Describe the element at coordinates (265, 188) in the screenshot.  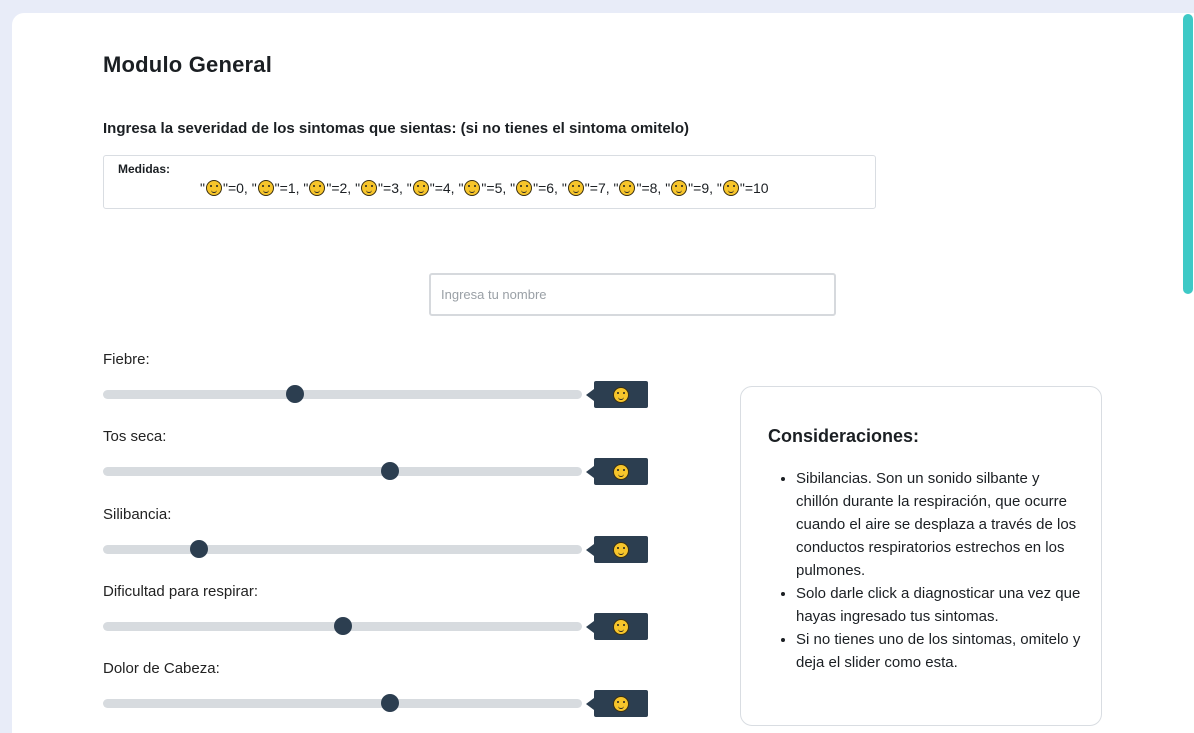
I see `confused-face-icon` at that location.